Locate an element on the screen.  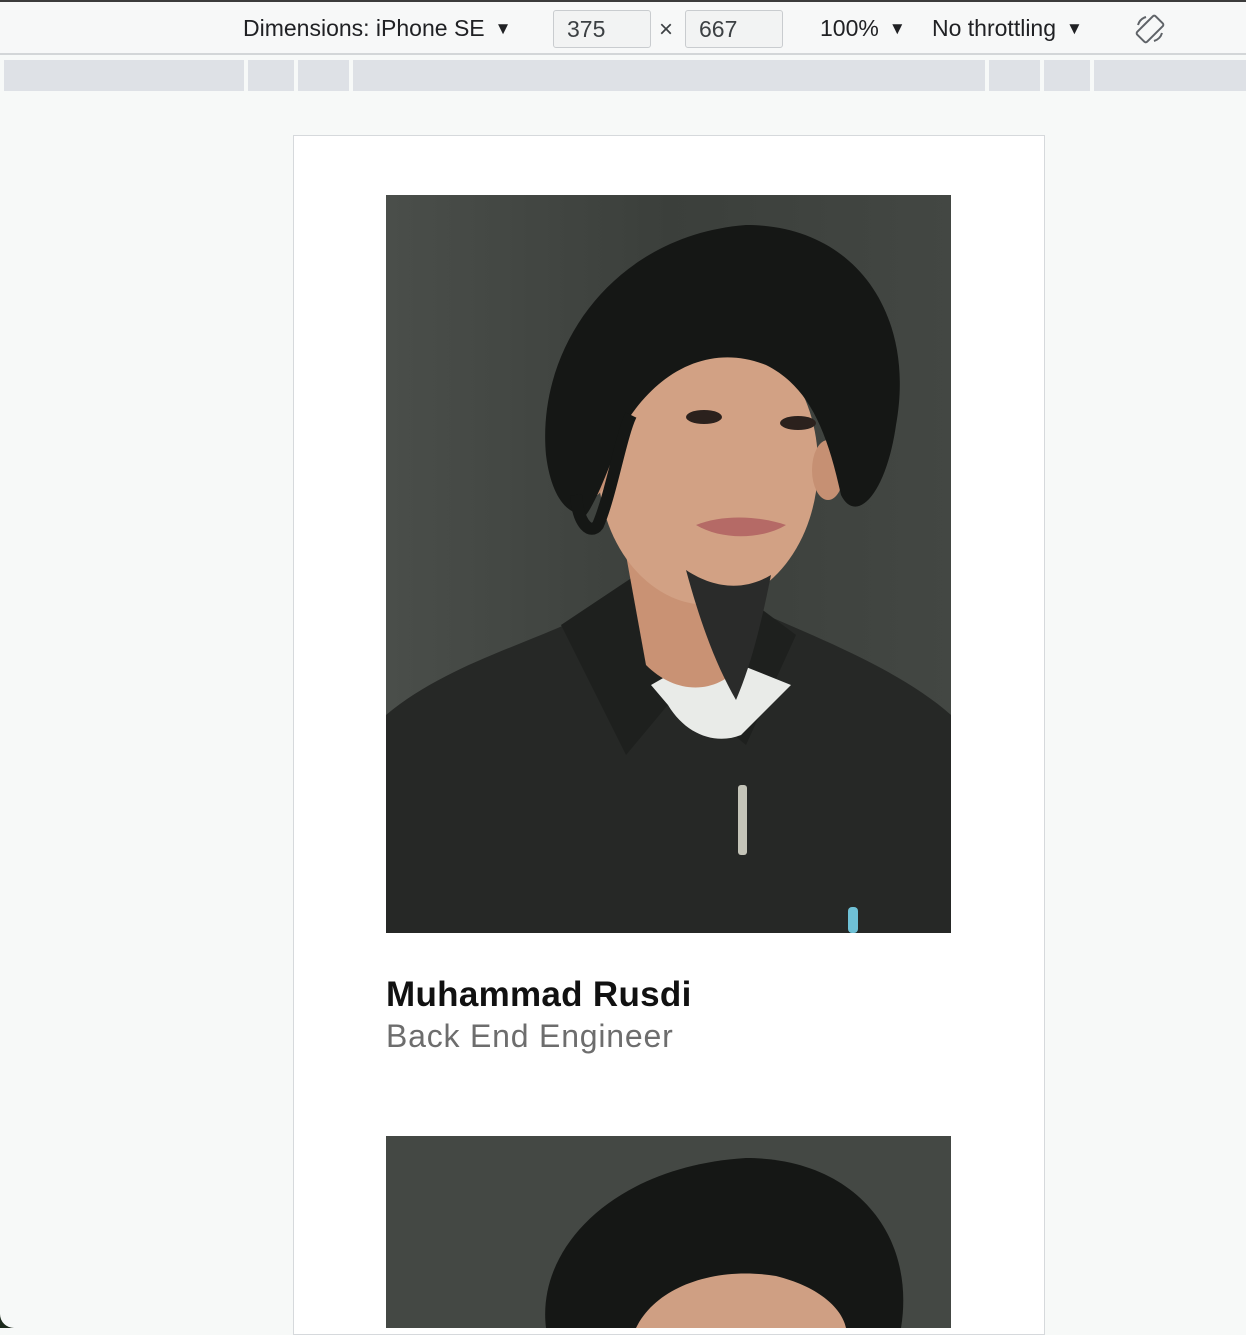
member-photo is located at coordinates (668, 1232).